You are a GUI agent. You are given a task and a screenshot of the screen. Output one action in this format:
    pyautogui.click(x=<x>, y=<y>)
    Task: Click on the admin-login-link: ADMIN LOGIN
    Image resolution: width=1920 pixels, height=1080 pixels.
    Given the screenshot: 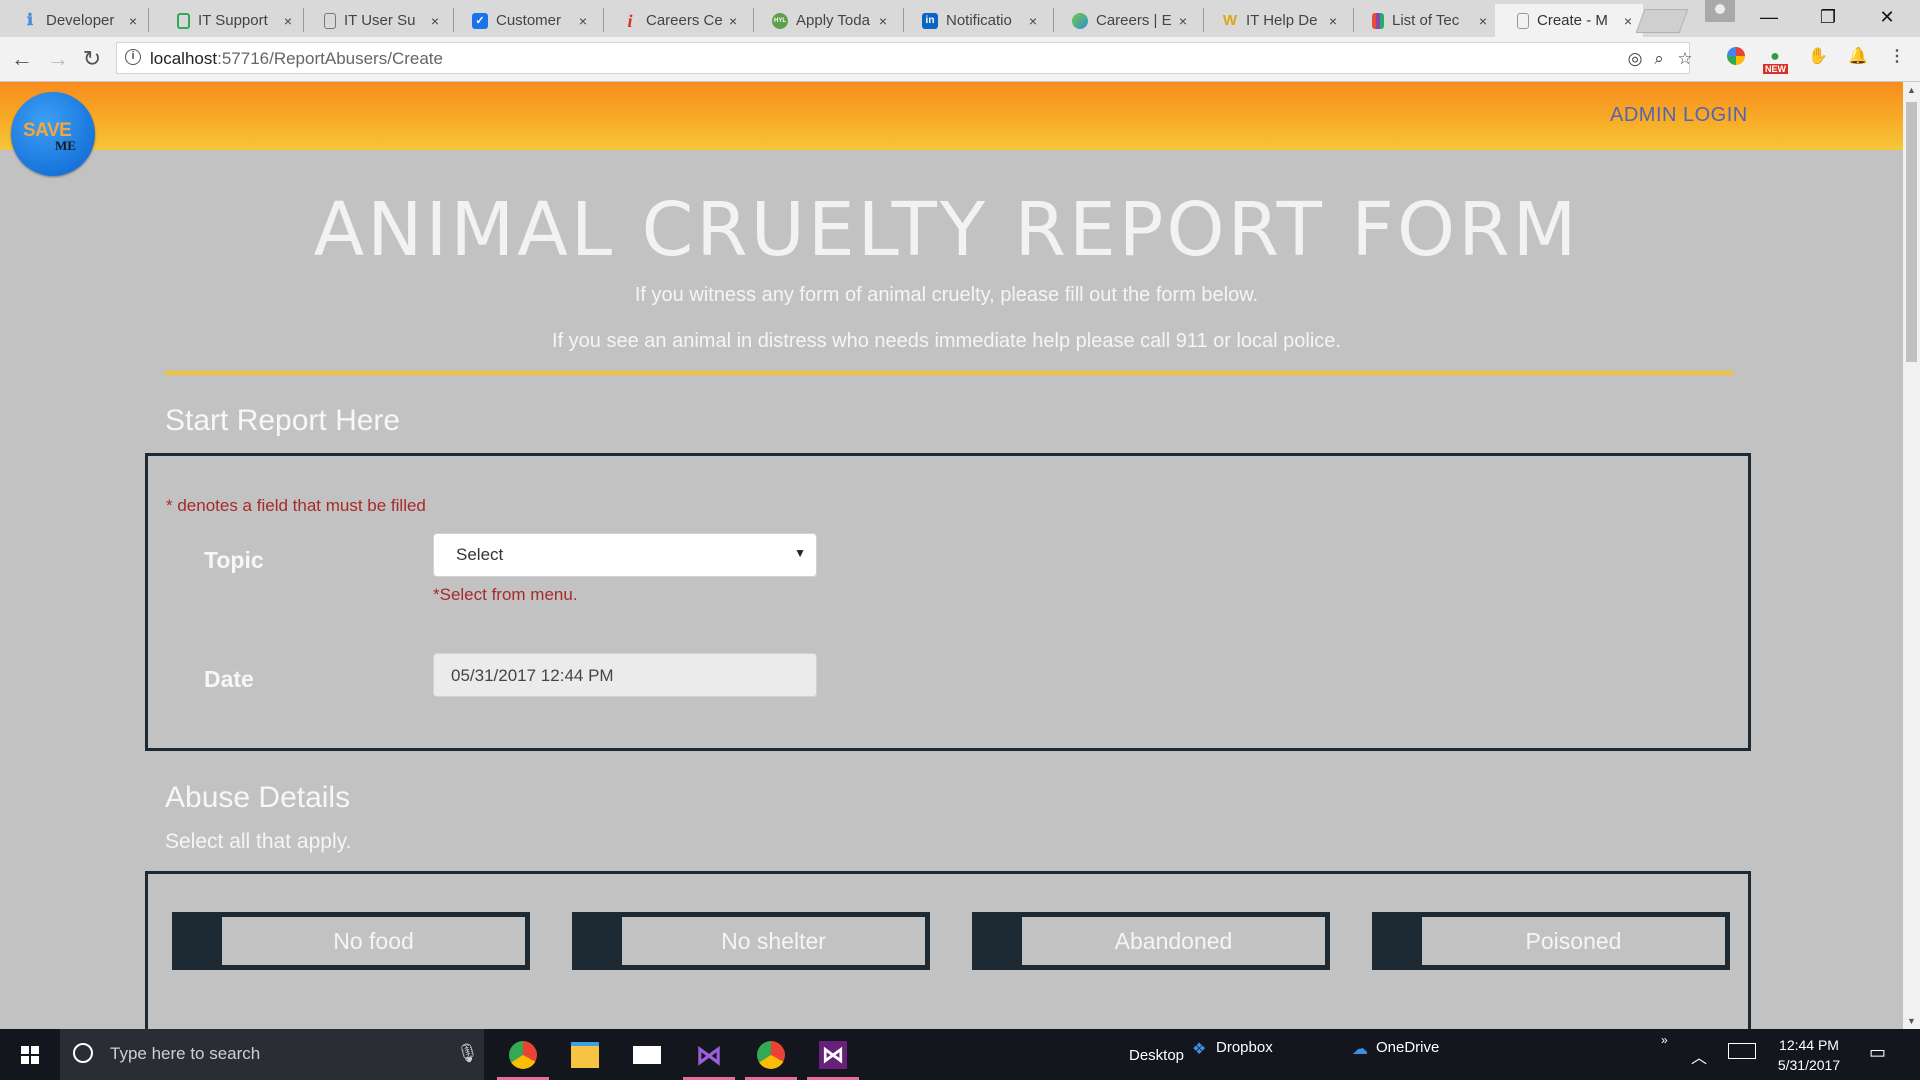 What is the action you would take?
    pyautogui.click(x=1679, y=115)
    